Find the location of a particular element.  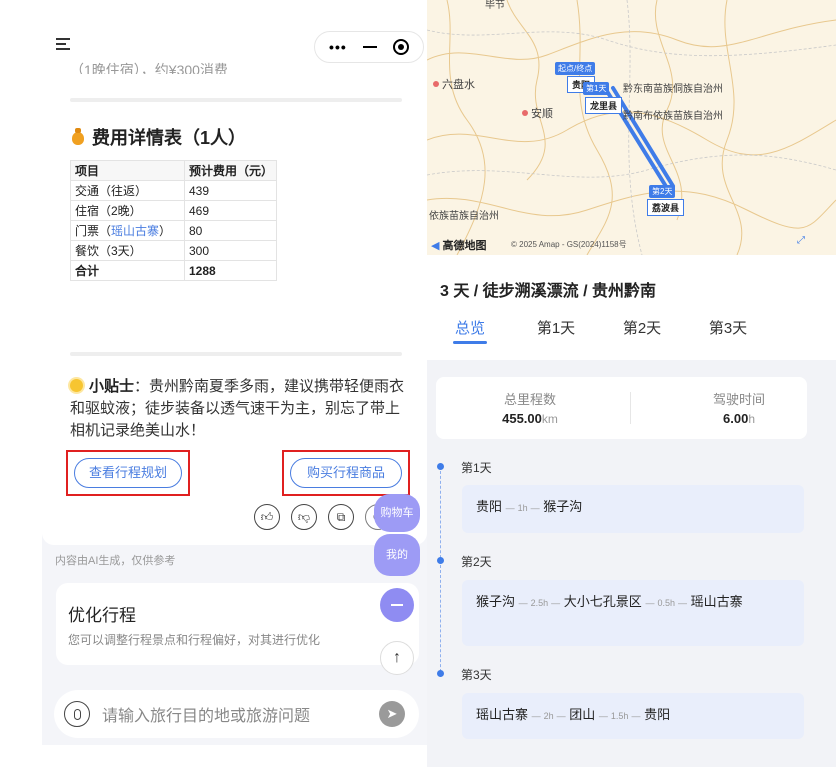

value-unit: h is located at coordinates (751, 419).